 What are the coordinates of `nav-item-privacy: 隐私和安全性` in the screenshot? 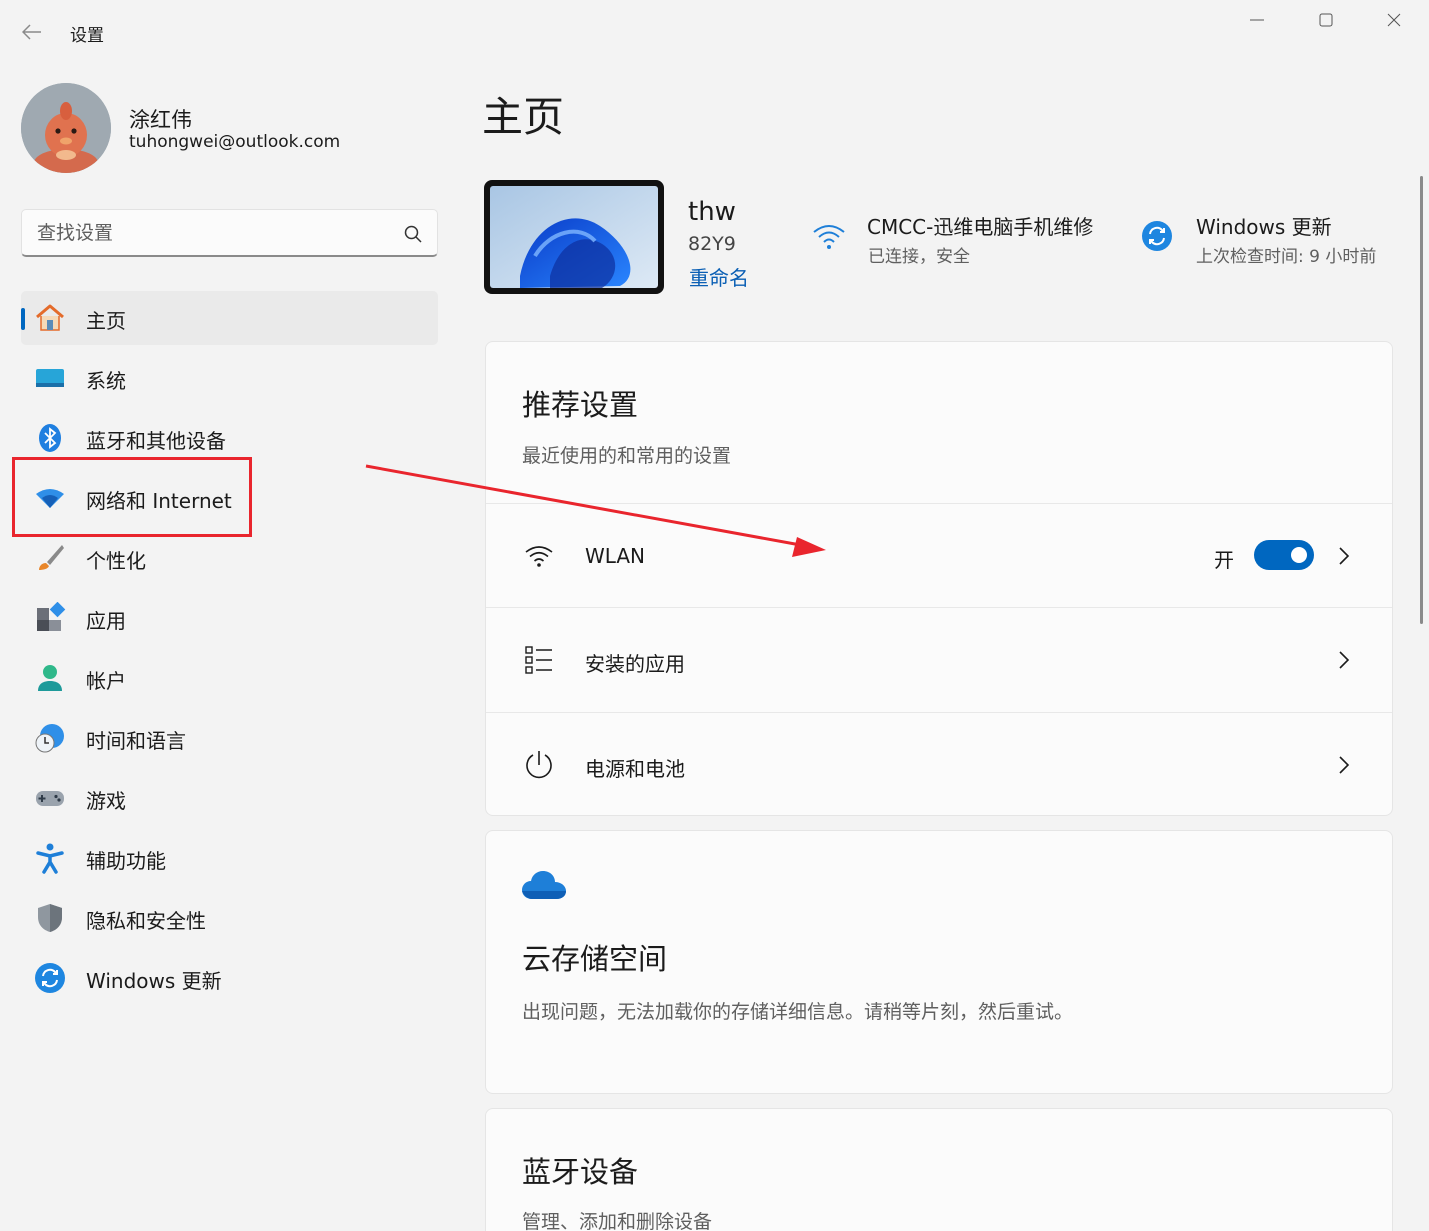 It's located at (229, 918).